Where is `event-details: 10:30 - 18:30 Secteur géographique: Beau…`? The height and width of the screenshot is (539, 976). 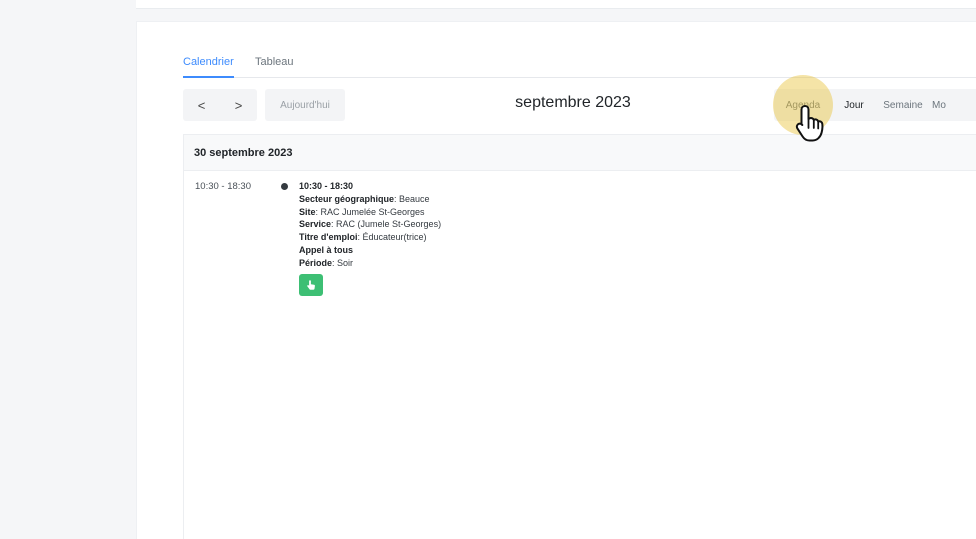 event-details: 10:30 - 18:30 Secteur géographique: Beau… is located at coordinates (370, 238).